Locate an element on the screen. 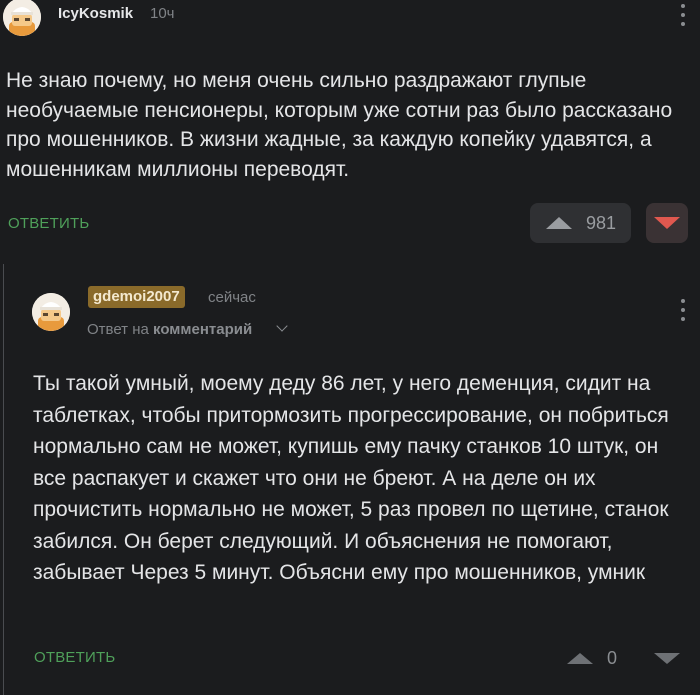 The height and width of the screenshot is (695, 700). thread-line is located at coordinates (3, 479).